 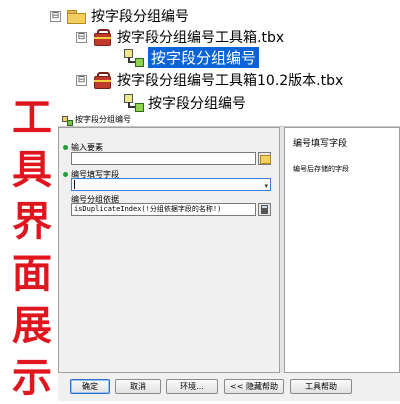 I want to click on caption-char: 展, so click(x=32, y=325).